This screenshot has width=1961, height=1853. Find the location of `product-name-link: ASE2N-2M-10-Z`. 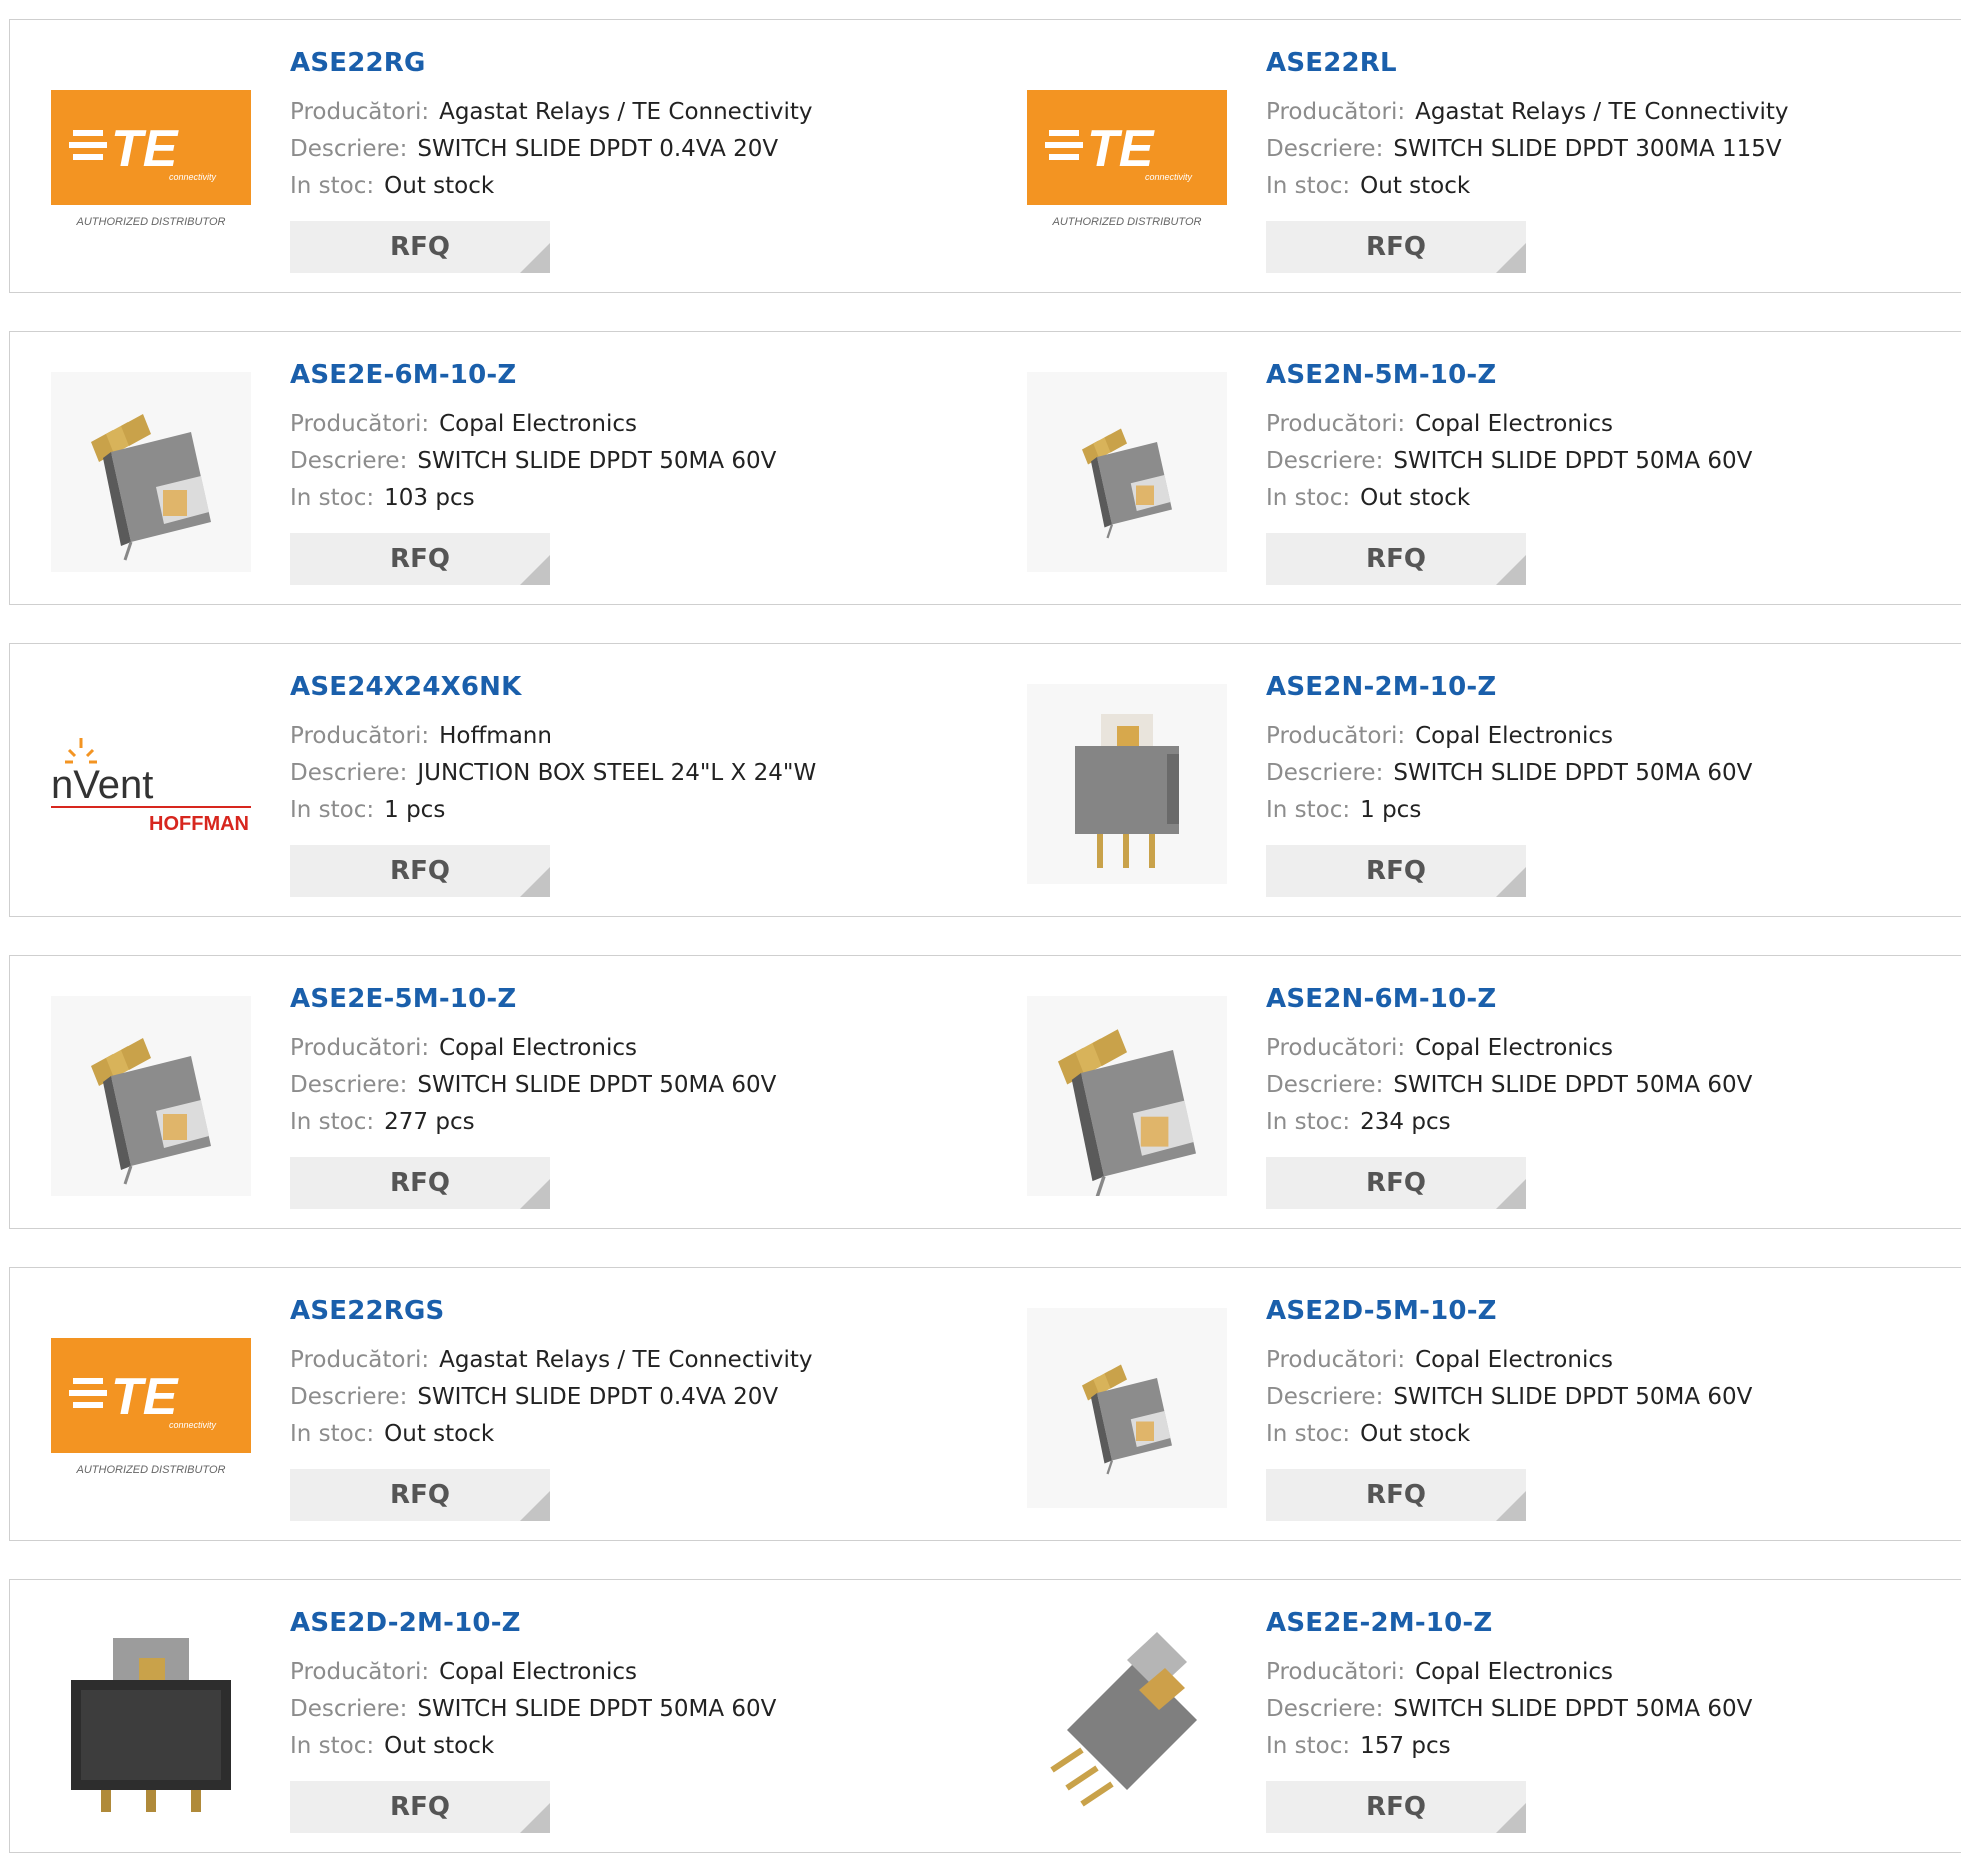

product-name-link: ASE2N-2M-10-Z is located at coordinates (1381, 687).